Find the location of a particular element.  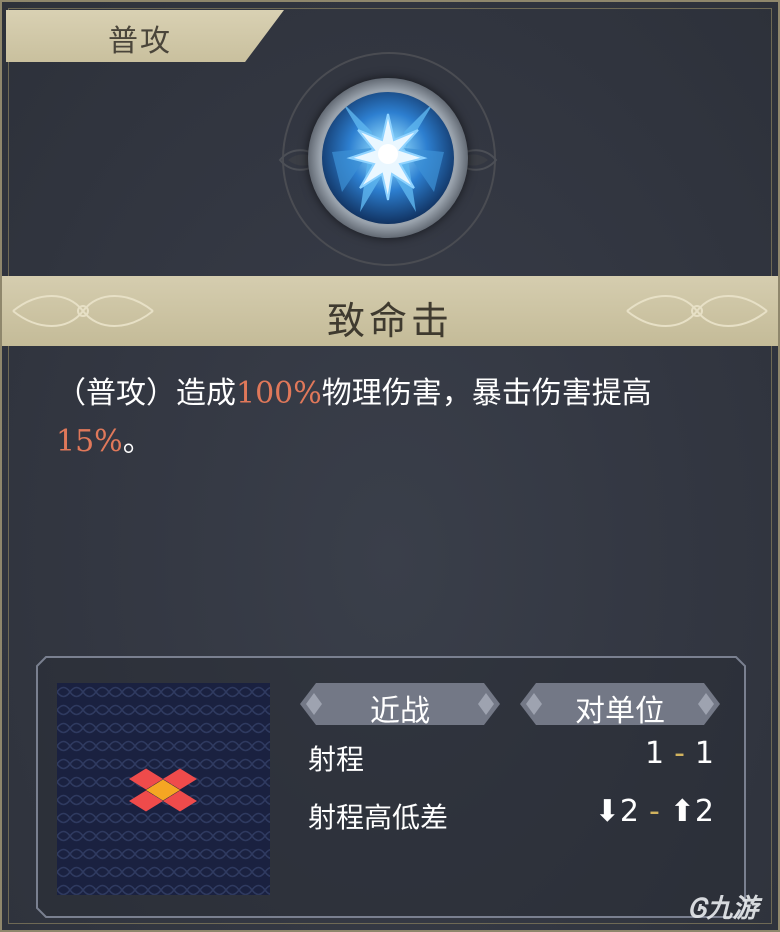

height-down-value: 2 is located at coordinates (629, 811).